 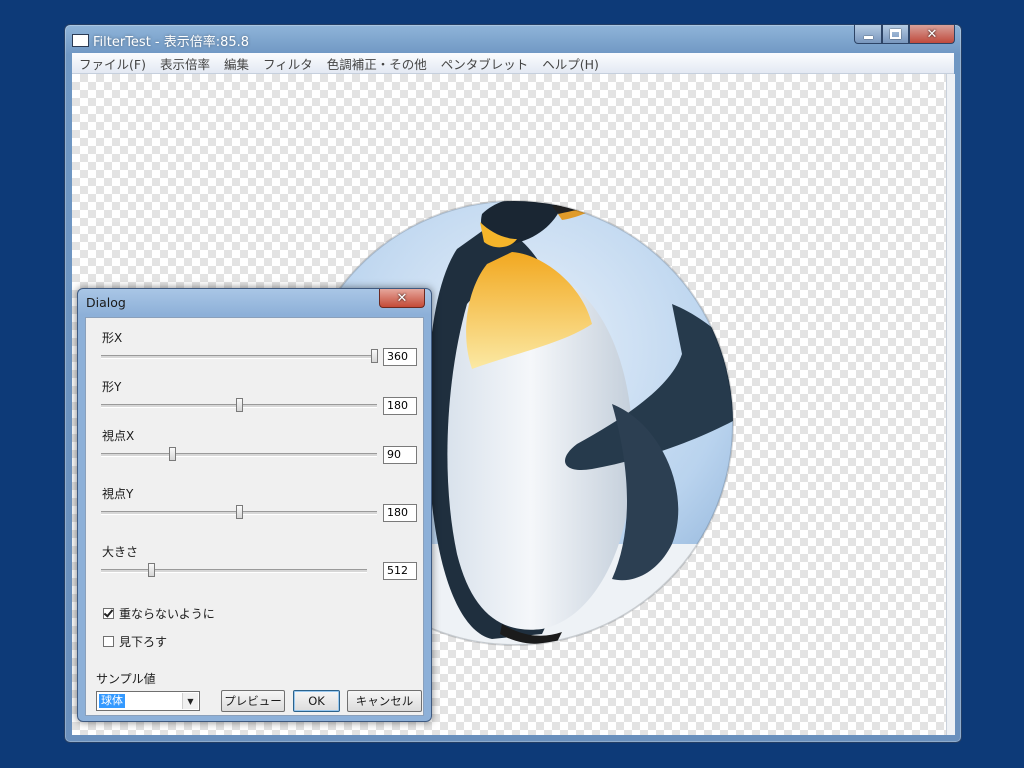 What do you see at coordinates (239, 512) in the screenshot?
I see `viewpoint-y-slider-thumb` at bounding box center [239, 512].